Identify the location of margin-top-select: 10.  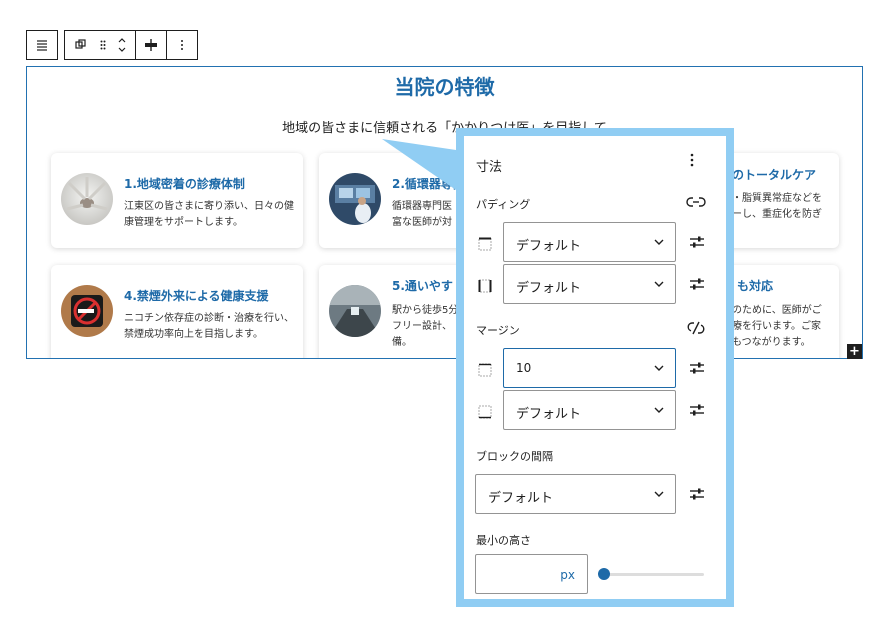
(589, 368).